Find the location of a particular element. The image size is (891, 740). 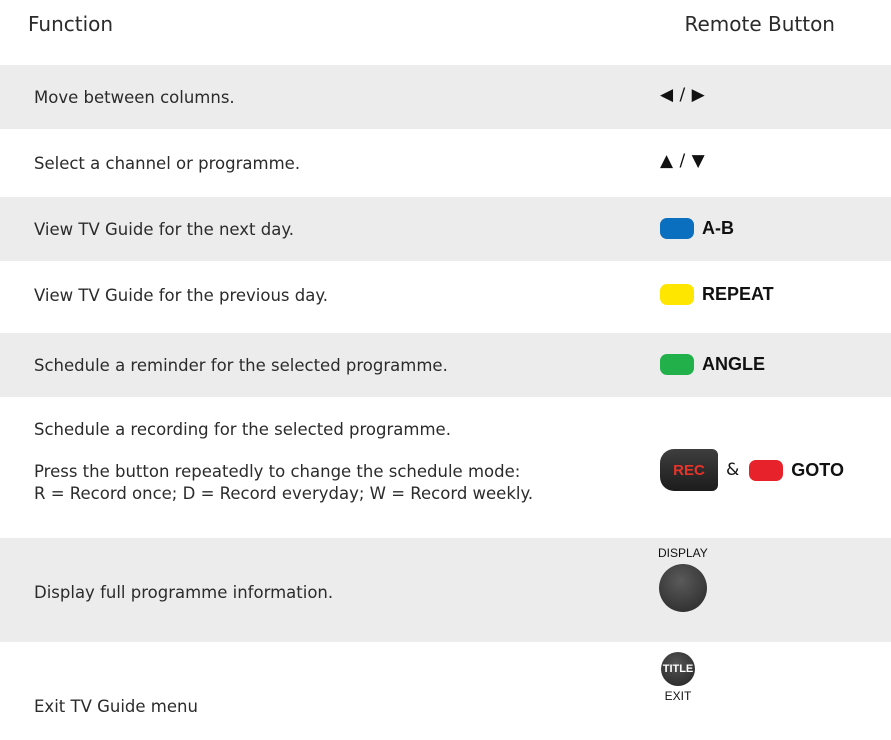

blue-button-icon is located at coordinates (677, 228).